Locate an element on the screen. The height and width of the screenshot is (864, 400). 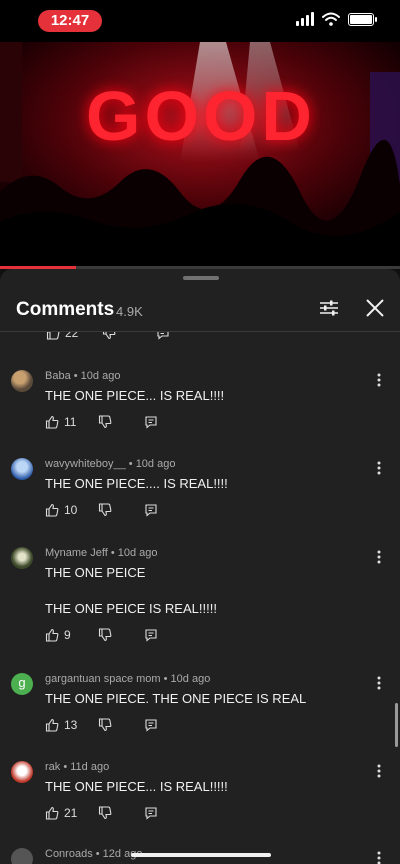
battery-icon is located at coordinates (362, 19).